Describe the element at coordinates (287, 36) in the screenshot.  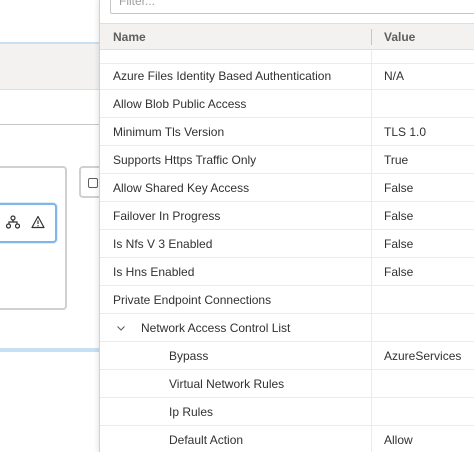
I see `grid-header: Name Value` at that location.